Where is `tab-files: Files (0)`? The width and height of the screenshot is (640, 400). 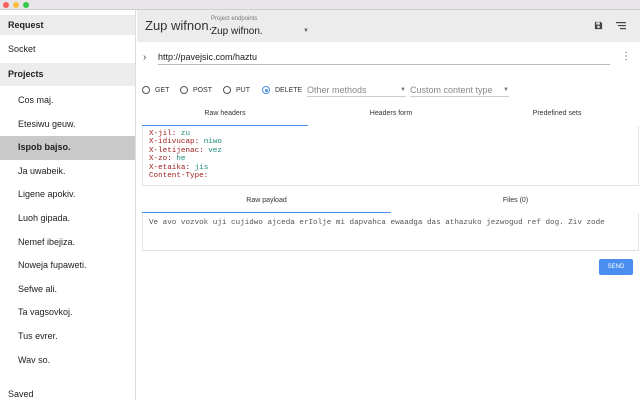 tab-files: Files (0) is located at coordinates (515, 202).